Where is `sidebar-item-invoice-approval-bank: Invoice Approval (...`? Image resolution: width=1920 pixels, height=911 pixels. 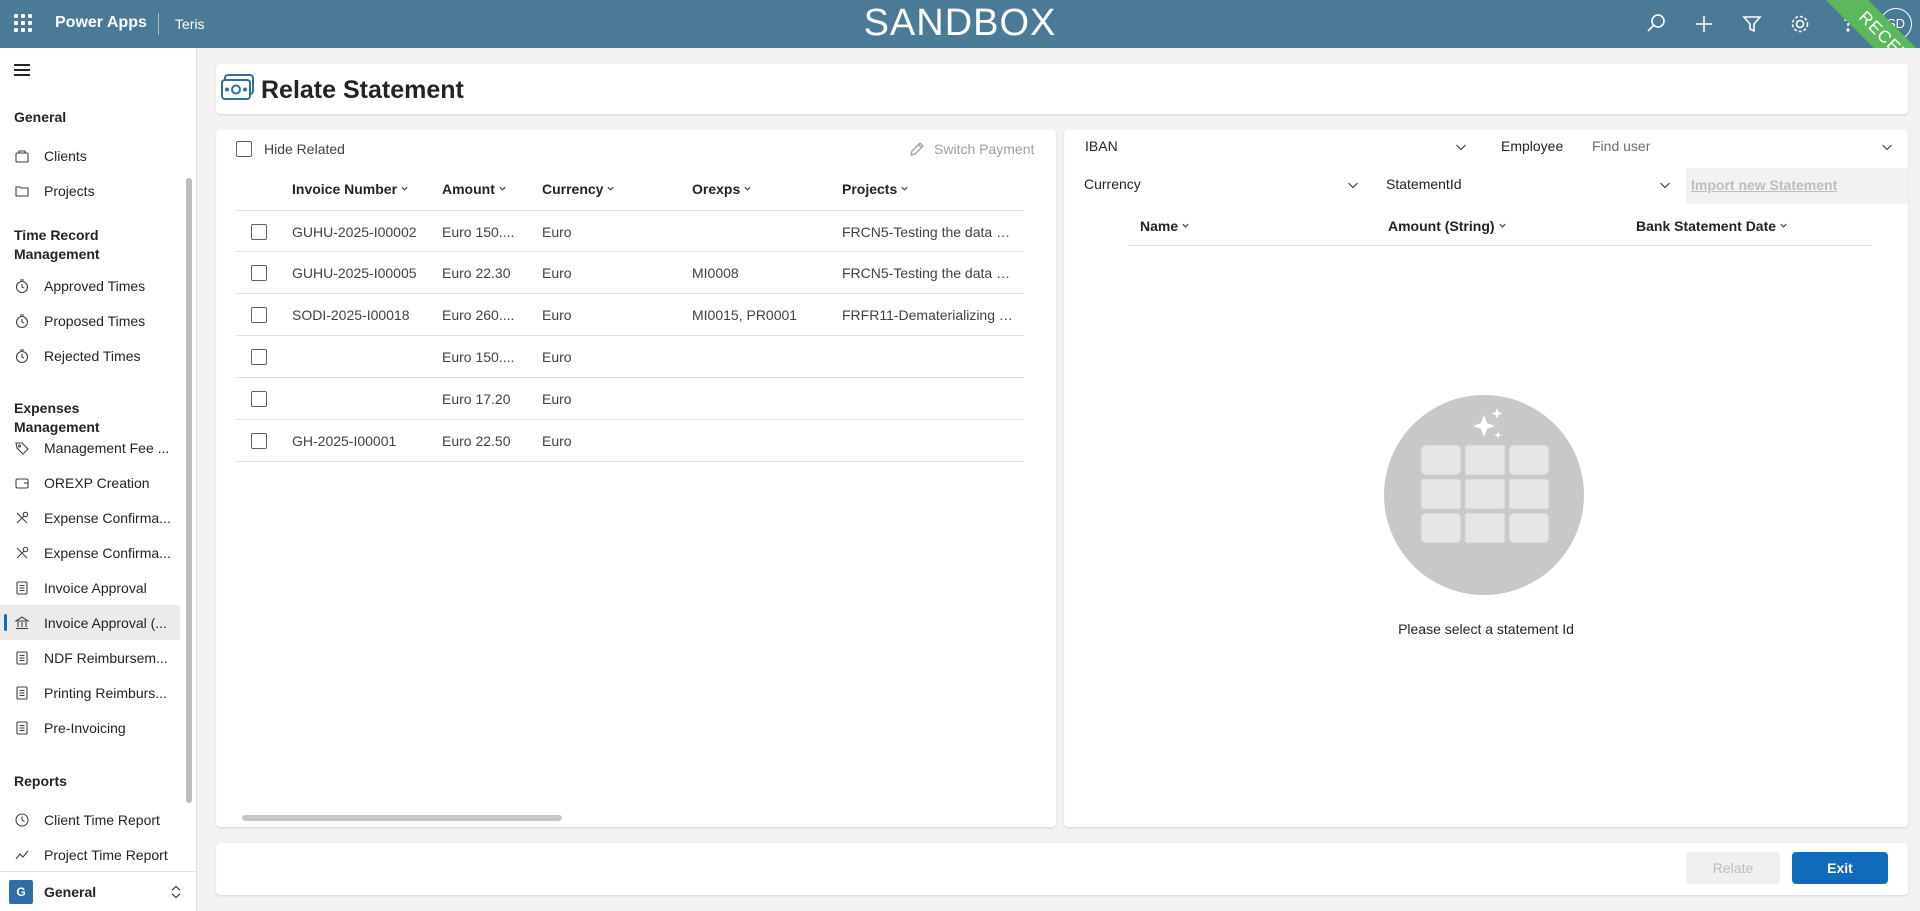
sidebar-item-invoice-approval-bank: Invoice Approval (... is located at coordinates (90, 622).